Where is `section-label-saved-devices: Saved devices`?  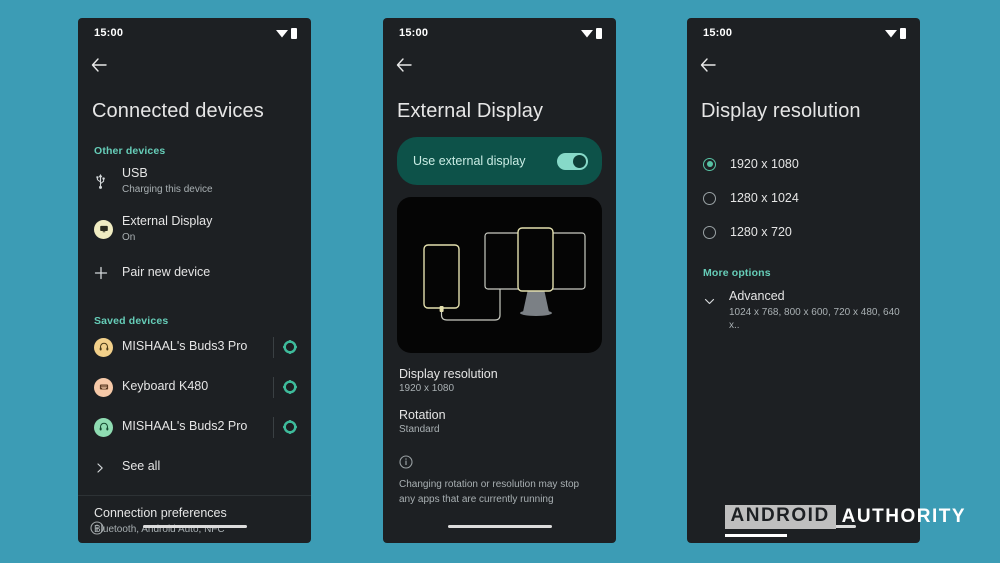 section-label-saved-devices: Saved devices is located at coordinates (131, 321).